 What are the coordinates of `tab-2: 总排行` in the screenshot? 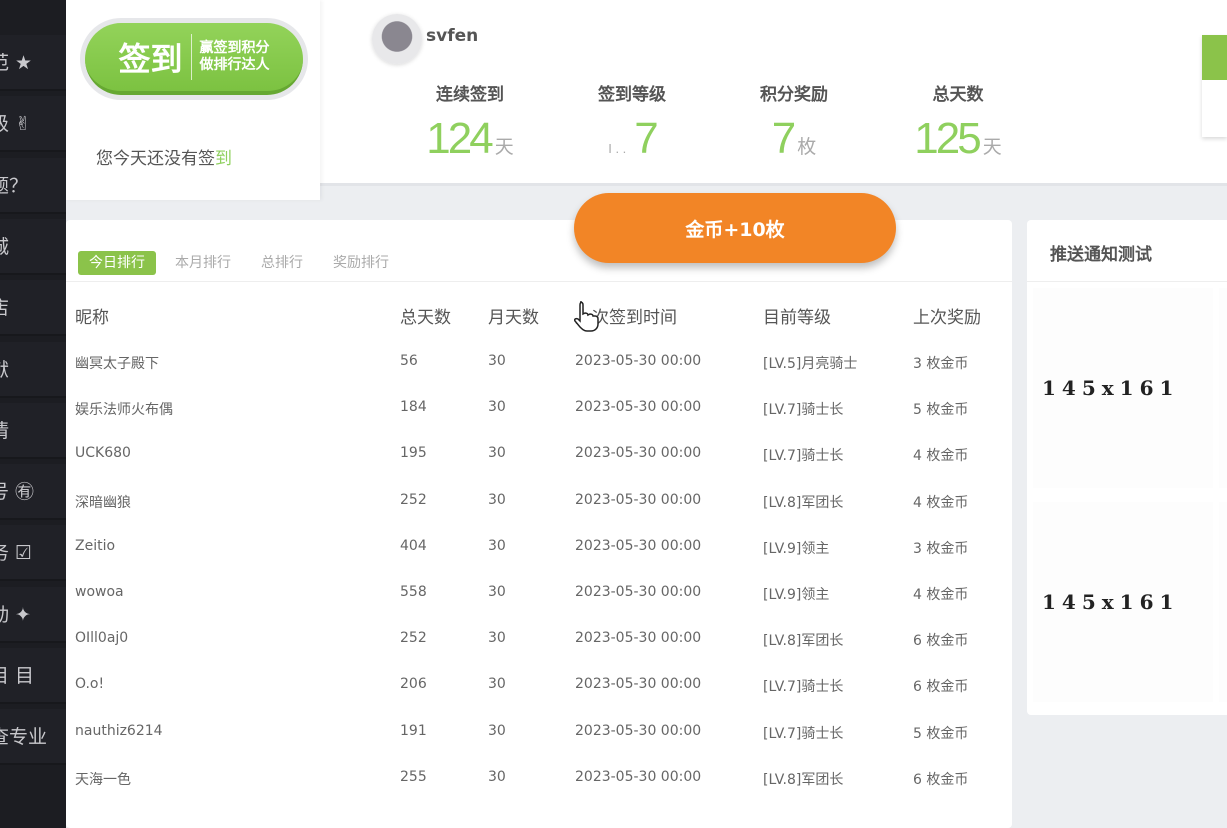 It's located at (282, 263).